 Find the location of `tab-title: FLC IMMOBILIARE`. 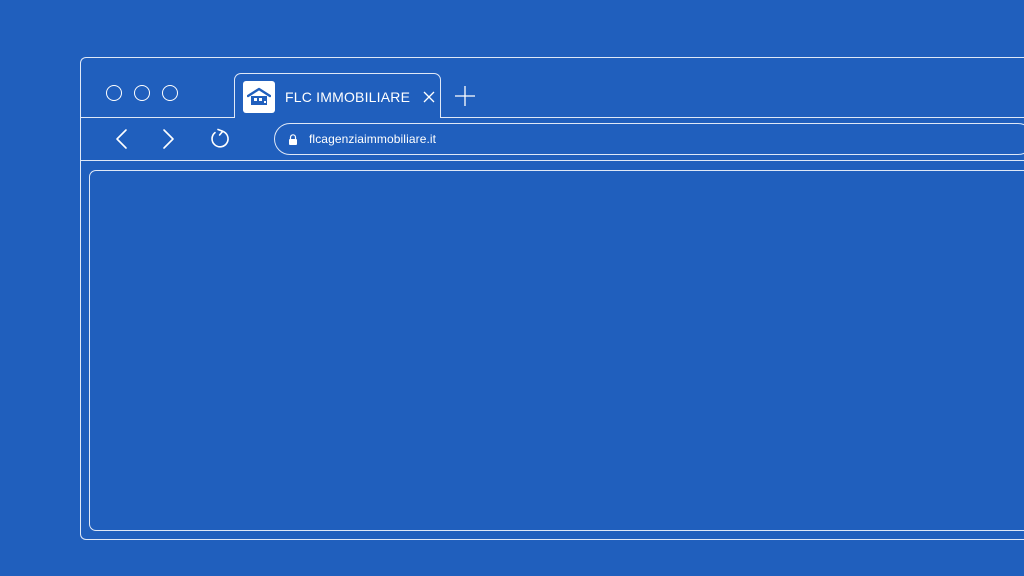

tab-title: FLC IMMOBILIARE is located at coordinates (348, 97).